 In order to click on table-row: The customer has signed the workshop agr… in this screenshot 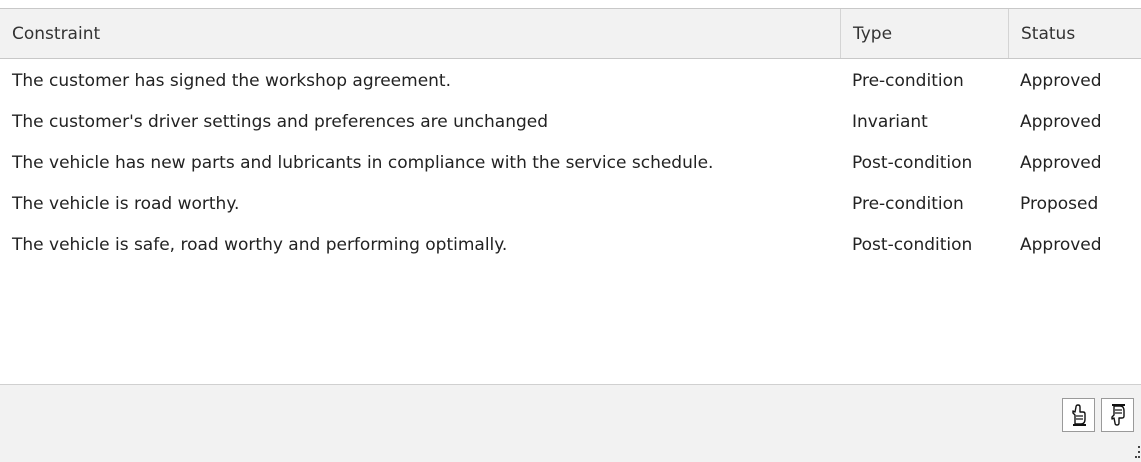, I will do `click(570, 79)`.